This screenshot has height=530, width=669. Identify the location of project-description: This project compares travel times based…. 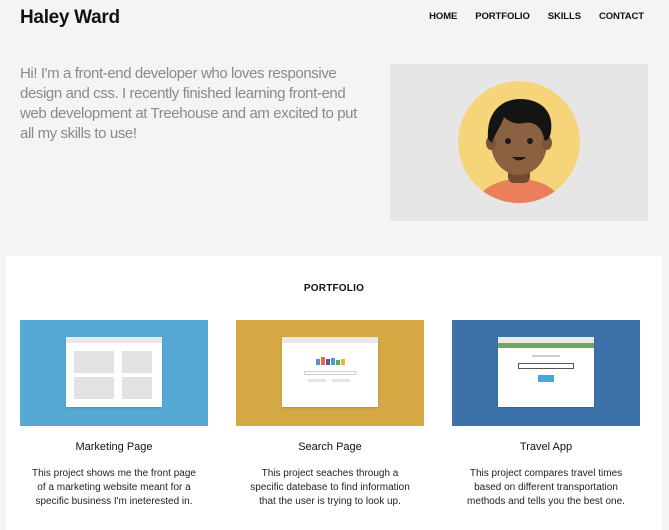
(546, 487).